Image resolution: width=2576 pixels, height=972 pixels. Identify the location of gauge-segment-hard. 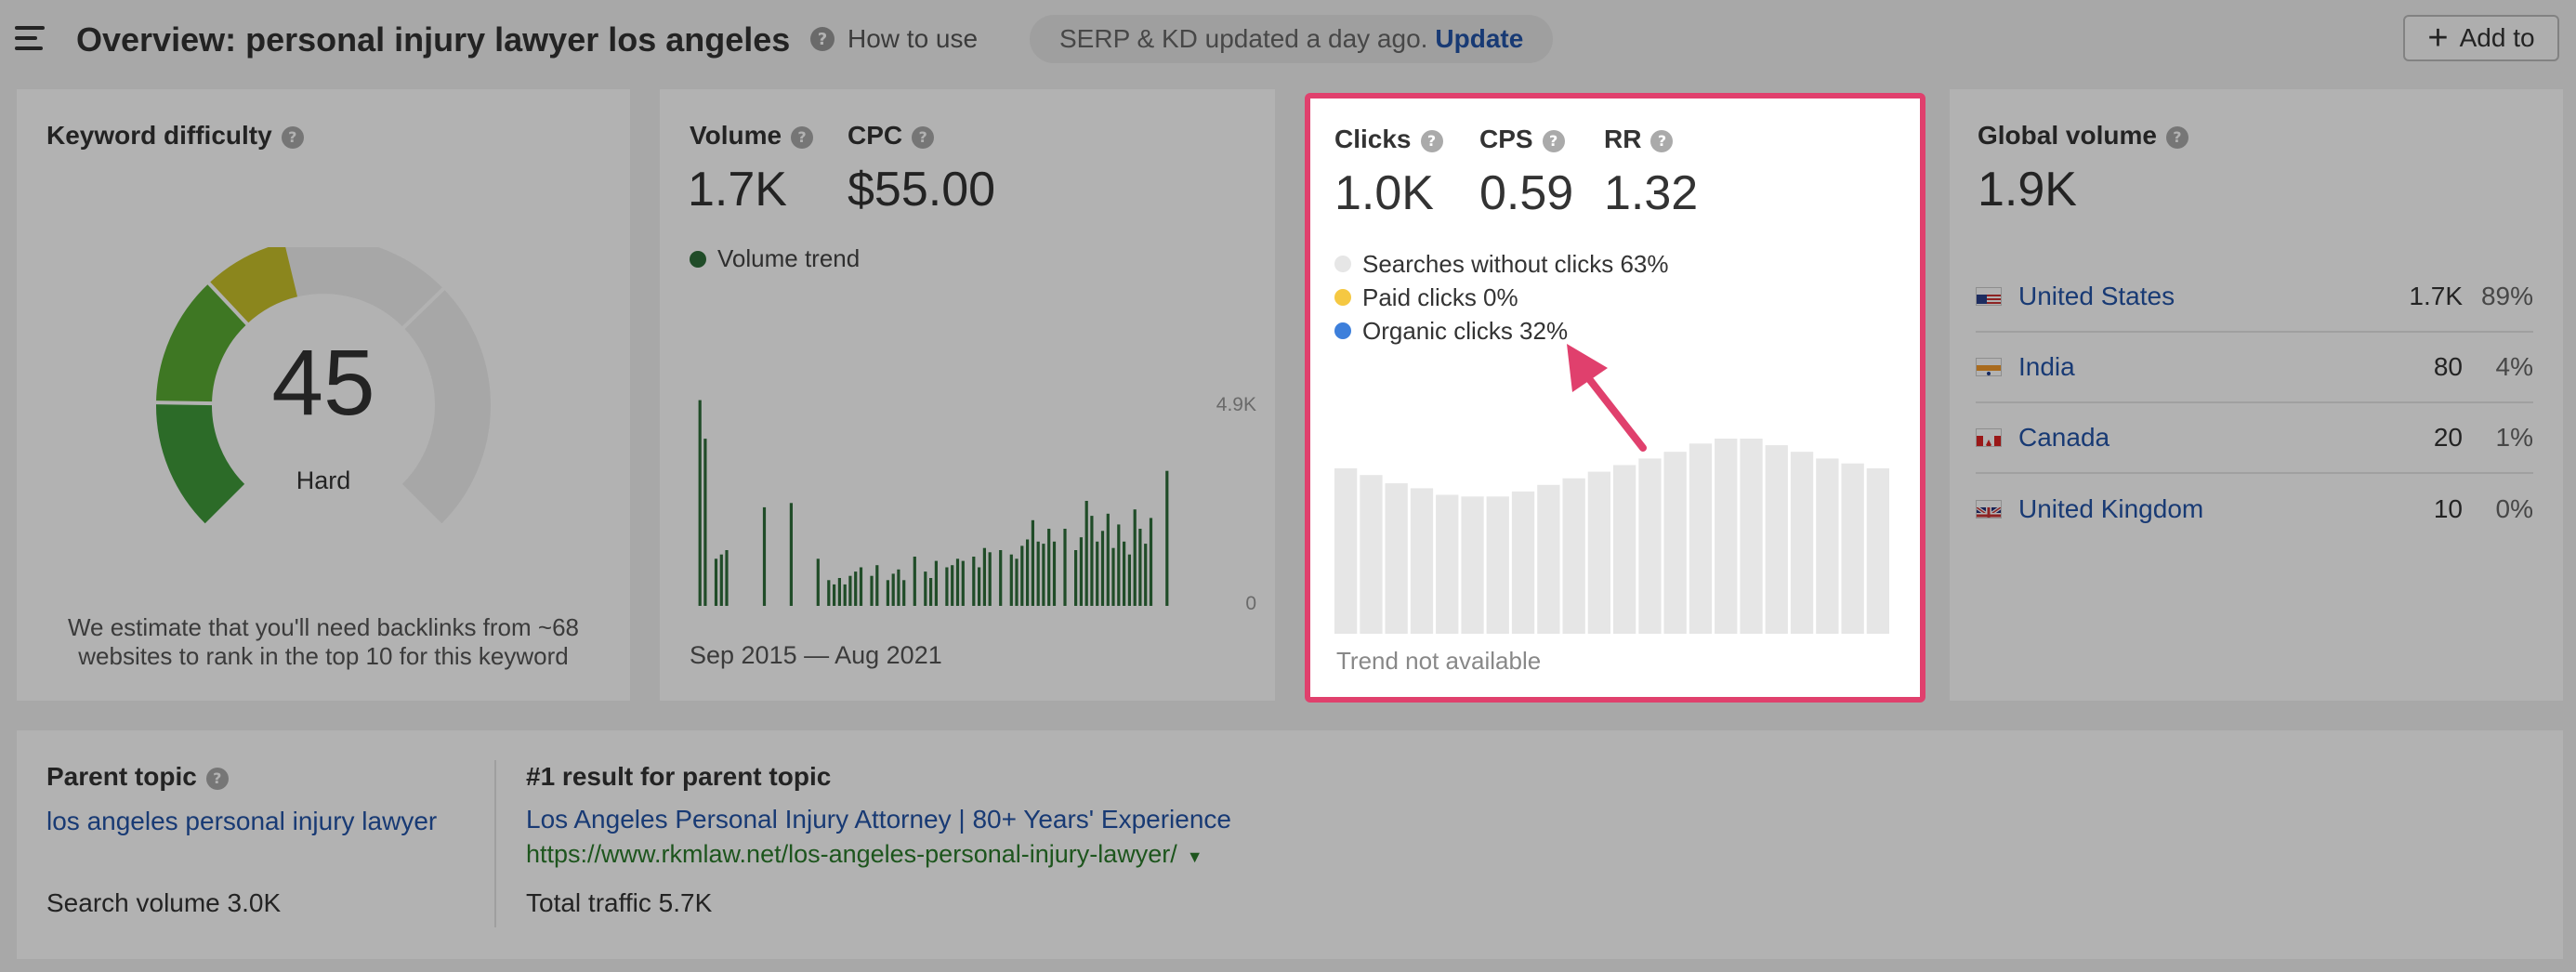
(253, 286).